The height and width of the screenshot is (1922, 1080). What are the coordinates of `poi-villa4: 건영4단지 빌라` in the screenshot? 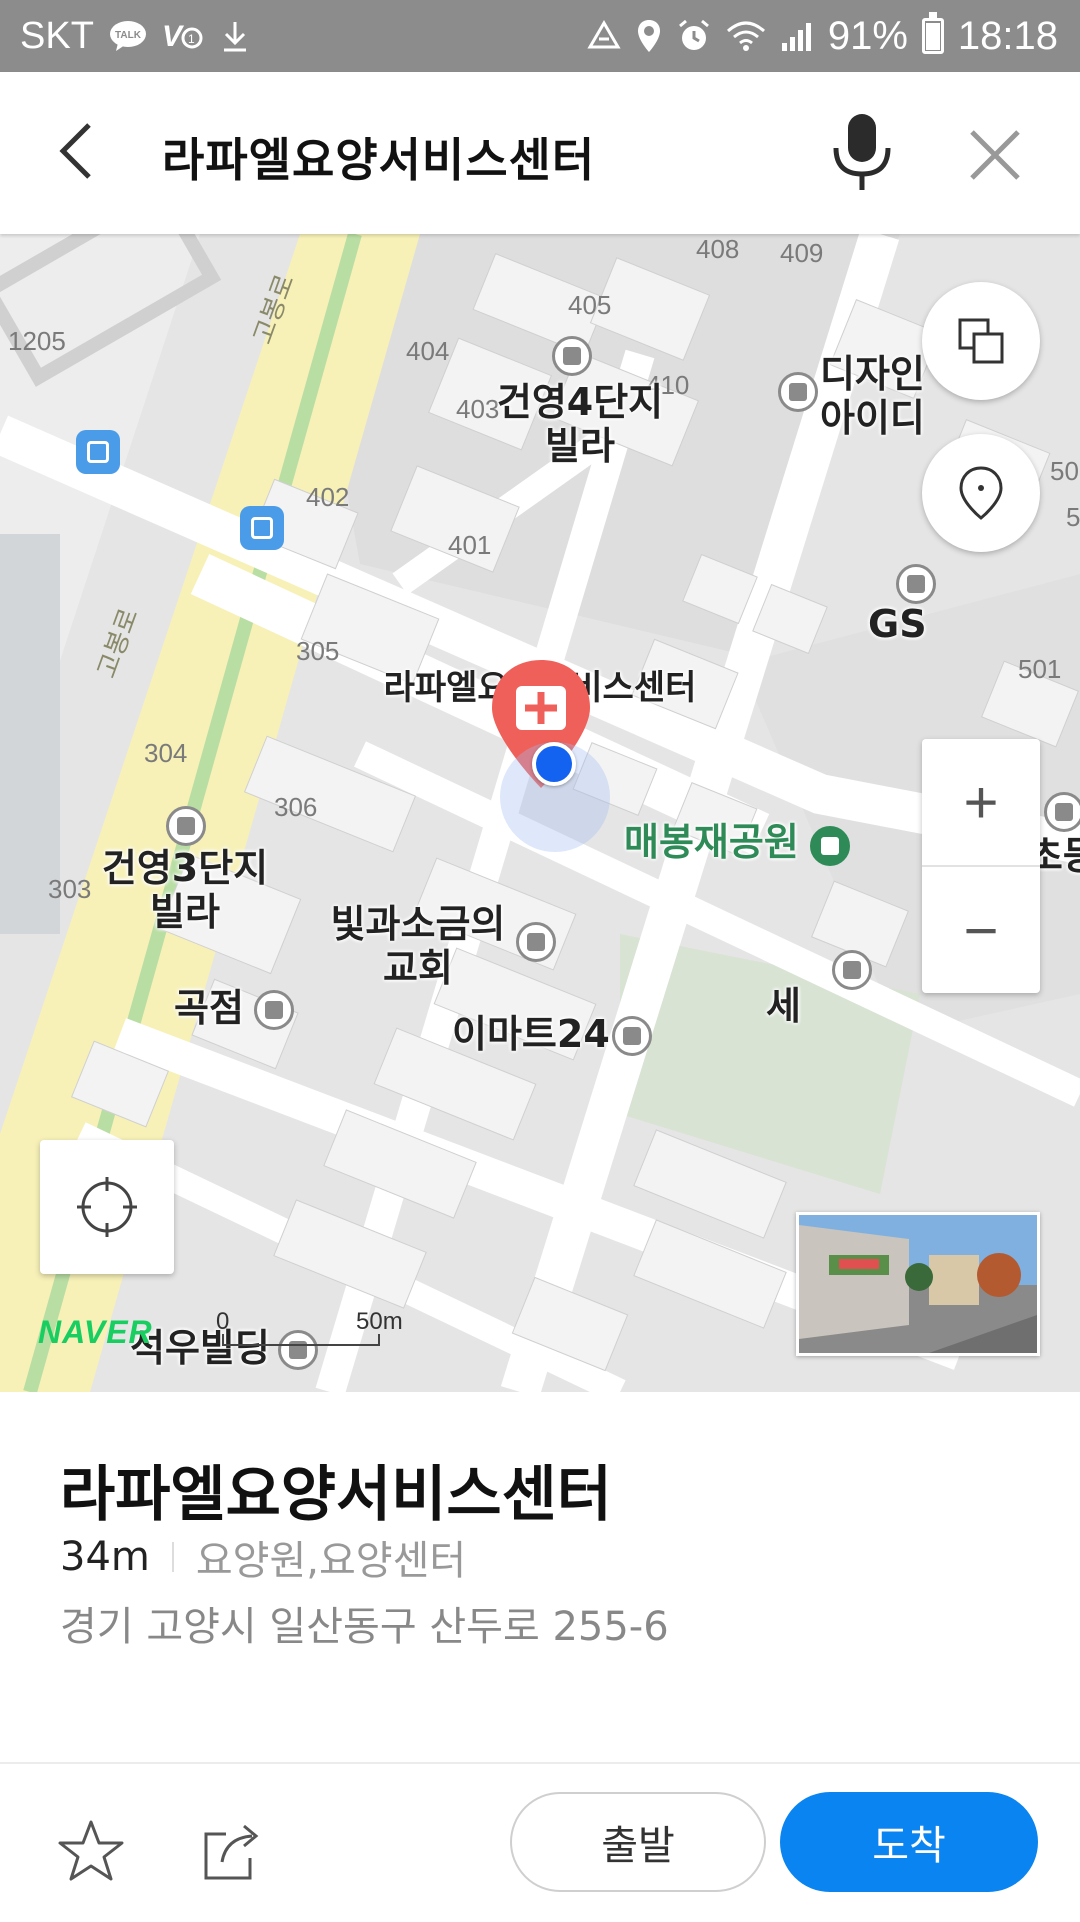 It's located at (580, 424).